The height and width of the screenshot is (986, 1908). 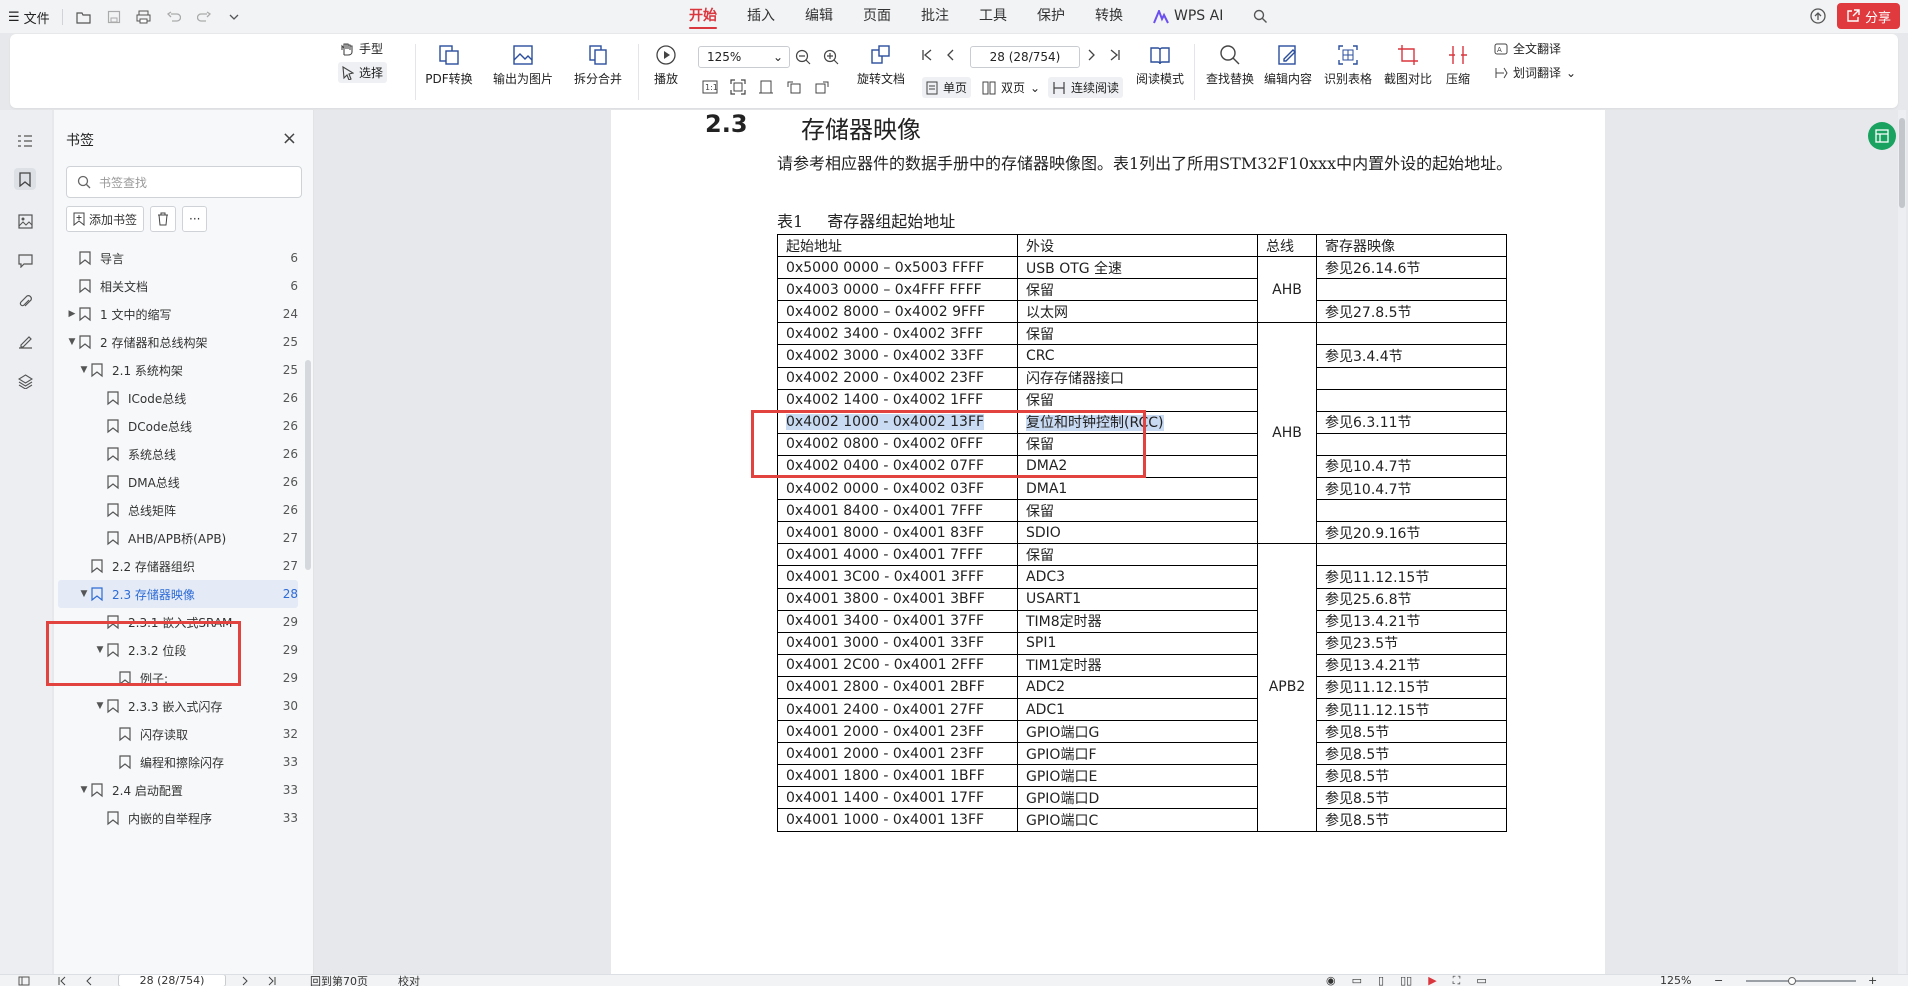 I want to click on view-single-icon: ▭, so click(x=1357, y=980).